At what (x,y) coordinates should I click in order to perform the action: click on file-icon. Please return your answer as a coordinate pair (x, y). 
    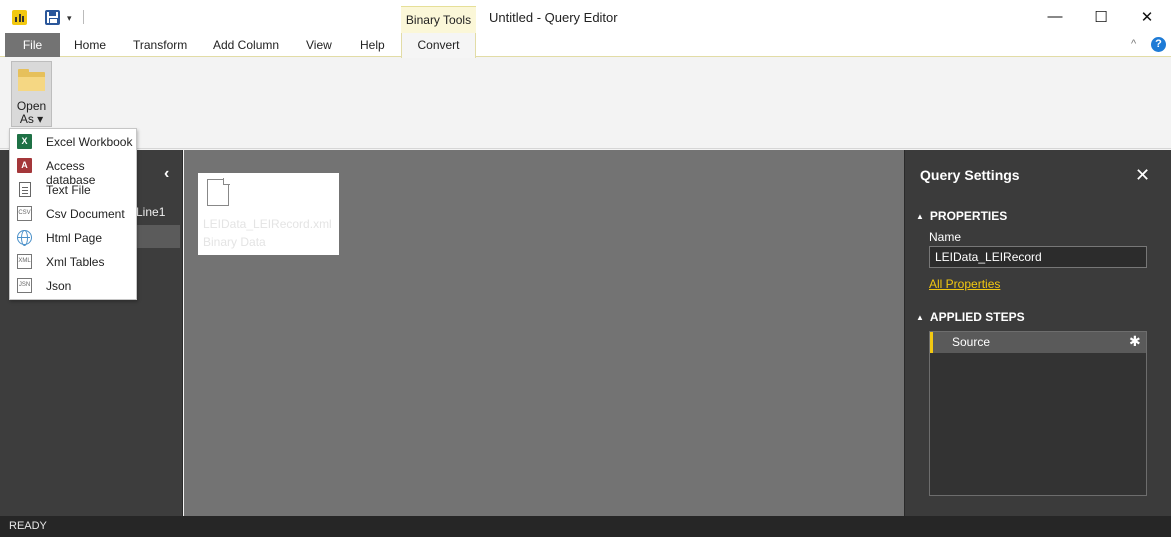
    Looking at the image, I should click on (218, 192).